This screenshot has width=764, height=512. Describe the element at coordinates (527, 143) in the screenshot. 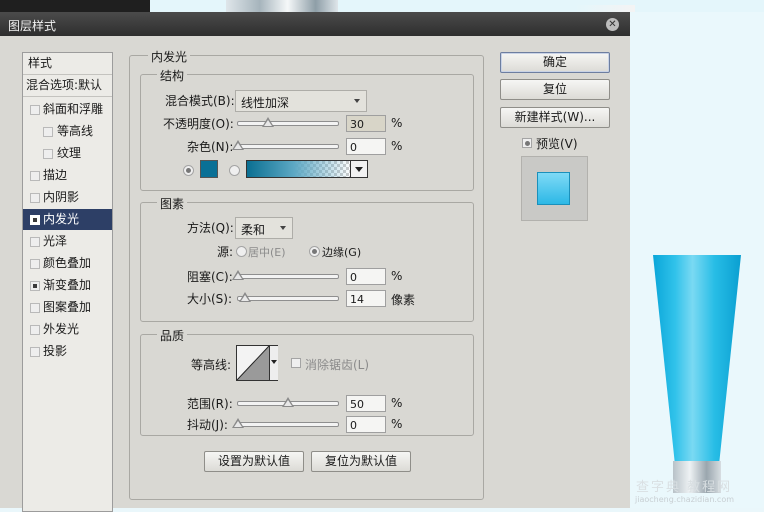

I see `preview-checkbox` at that location.